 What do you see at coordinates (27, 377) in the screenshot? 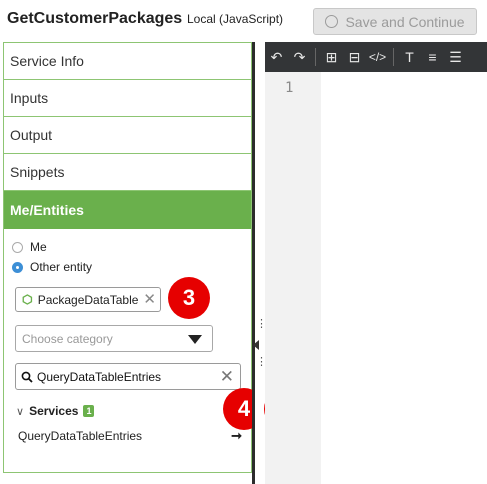
I see `search-icon` at bounding box center [27, 377].